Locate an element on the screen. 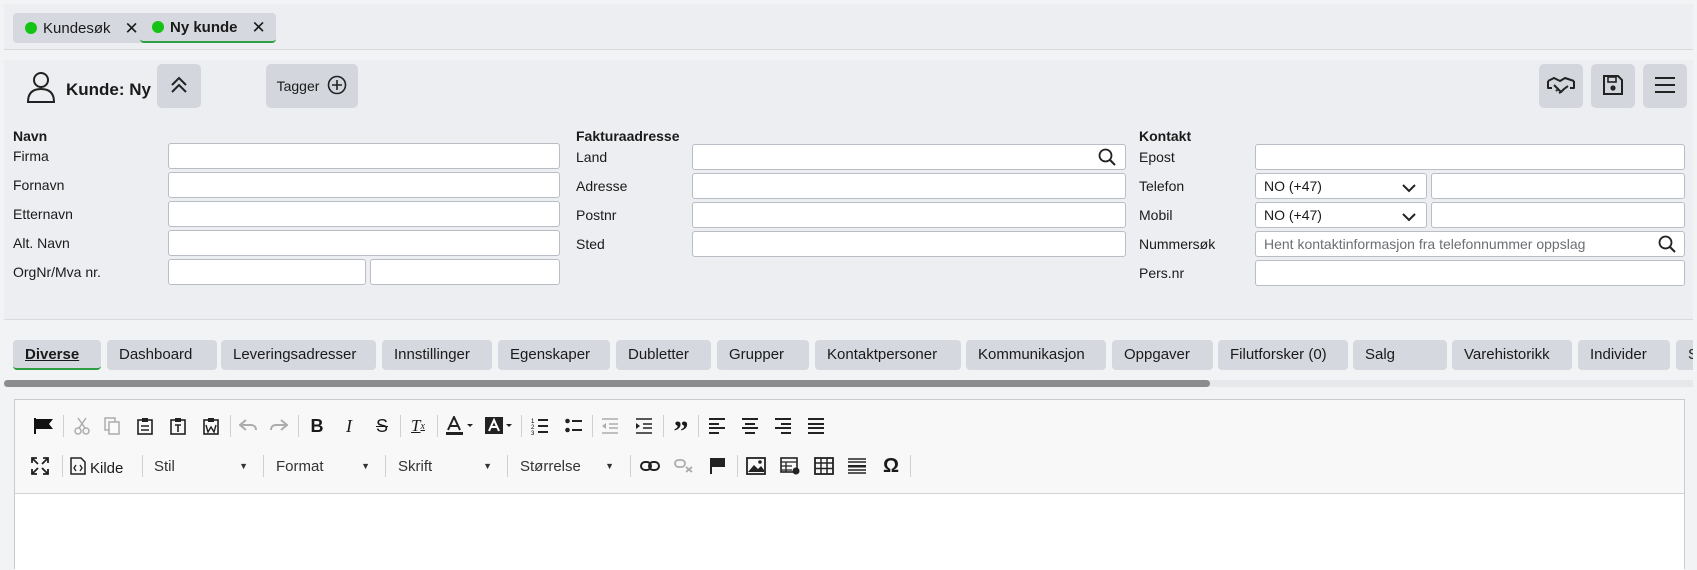  tab-dashboard: Dashboard is located at coordinates (162, 355).